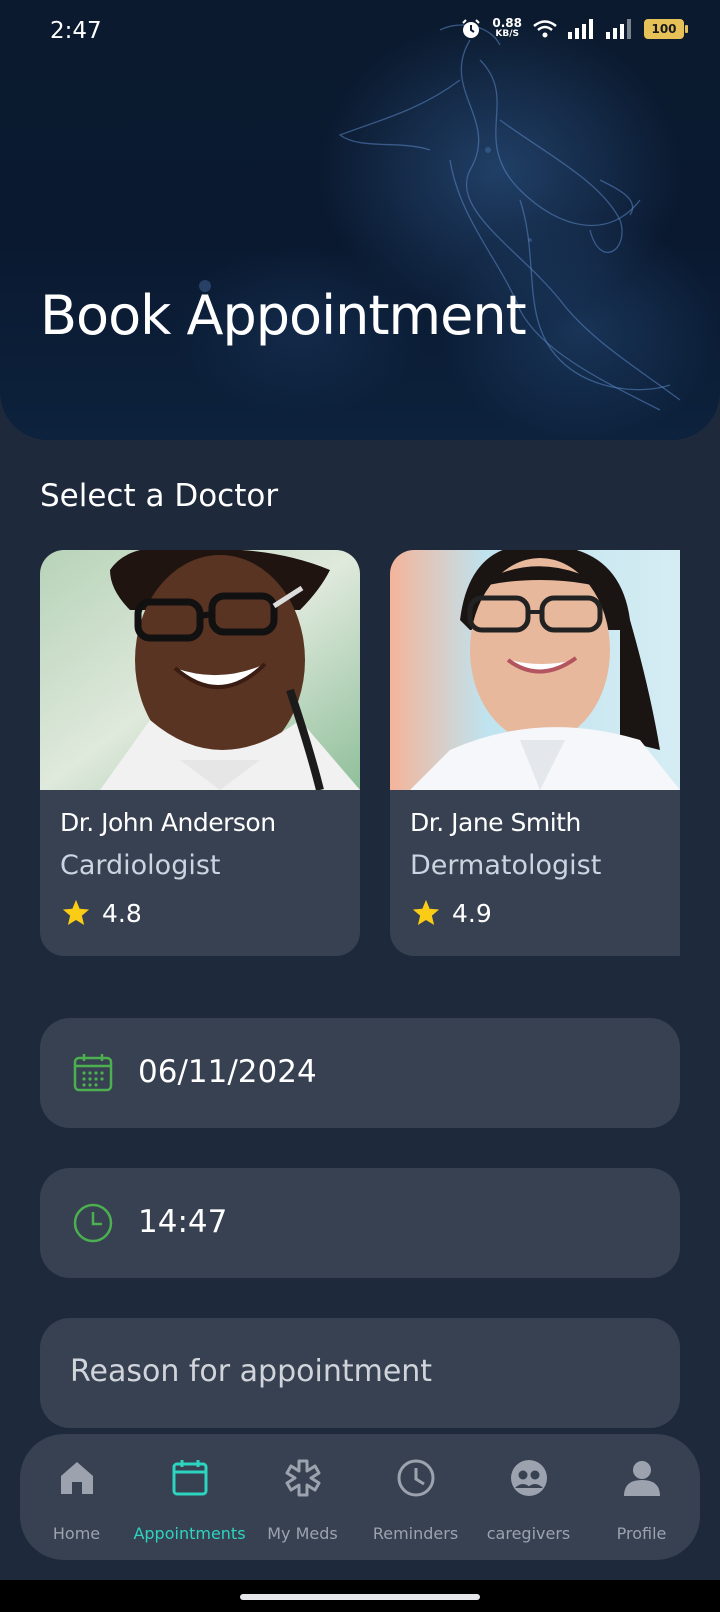 The image size is (720, 1612). What do you see at coordinates (471, 28) in the screenshot?
I see `alarm-icon` at bounding box center [471, 28].